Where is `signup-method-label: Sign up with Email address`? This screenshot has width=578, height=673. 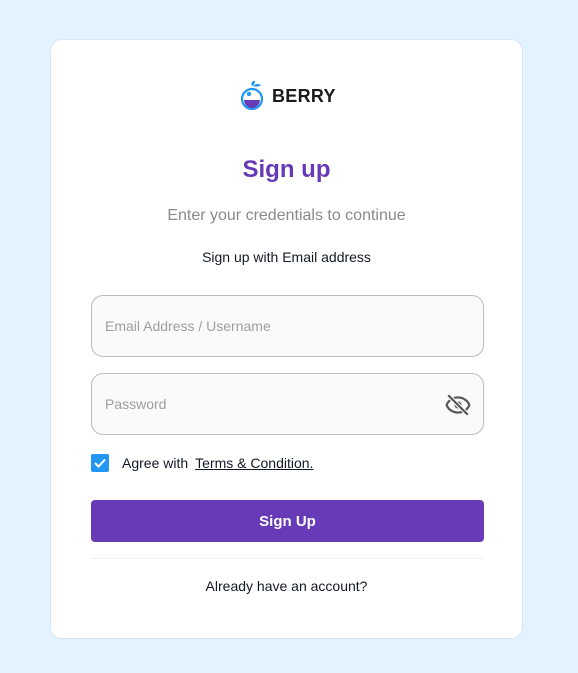
signup-method-label: Sign up with Email address is located at coordinates (286, 257).